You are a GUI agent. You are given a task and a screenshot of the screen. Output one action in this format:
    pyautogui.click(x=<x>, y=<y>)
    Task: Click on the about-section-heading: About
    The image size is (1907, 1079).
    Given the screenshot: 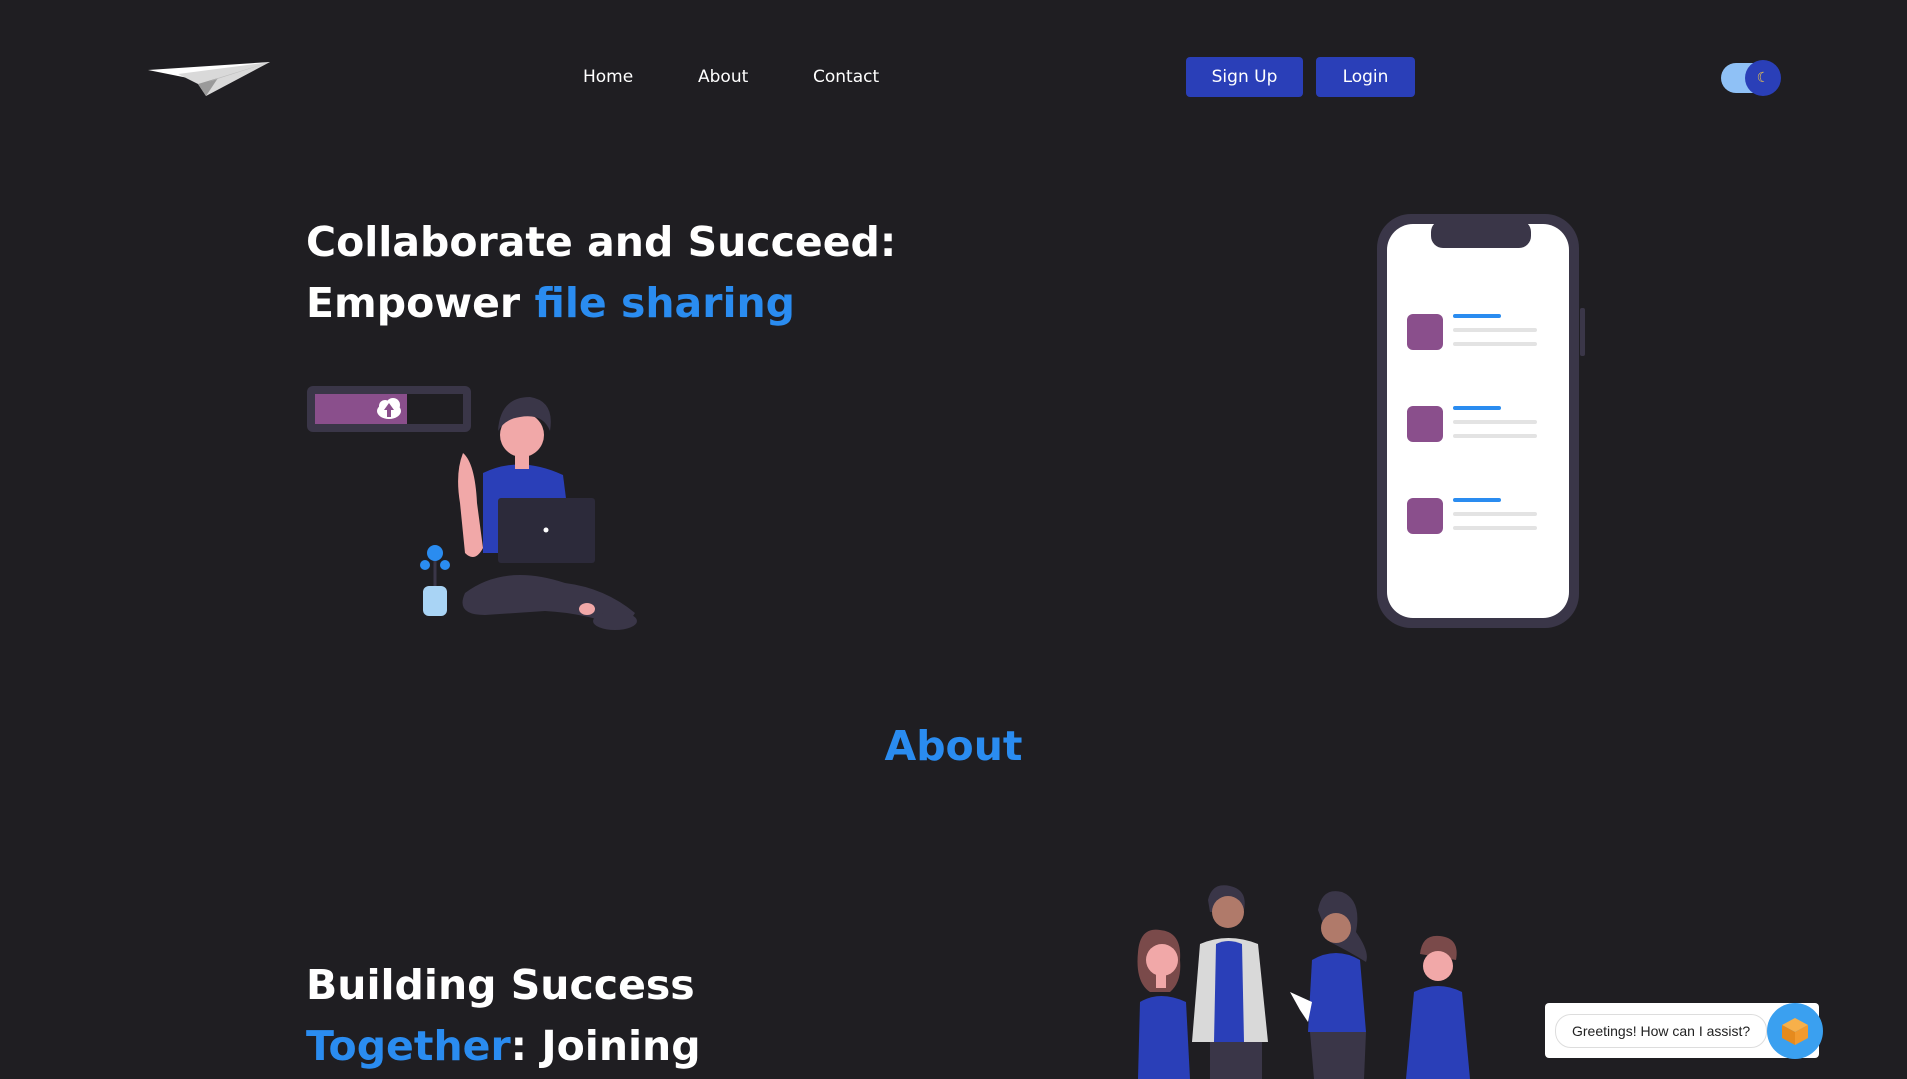 What is the action you would take?
    pyautogui.click(x=953, y=746)
    